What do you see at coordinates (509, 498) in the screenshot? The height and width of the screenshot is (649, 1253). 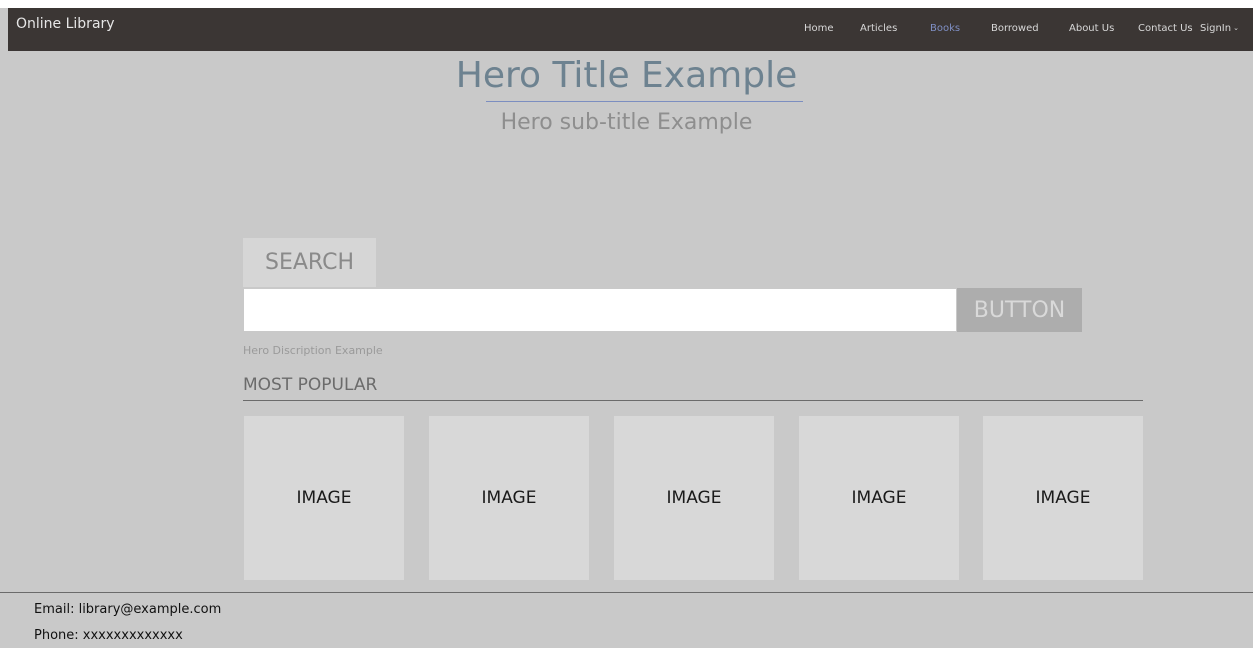 I see `popular-card-2: IMAGE` at bounding box center [509, 498].